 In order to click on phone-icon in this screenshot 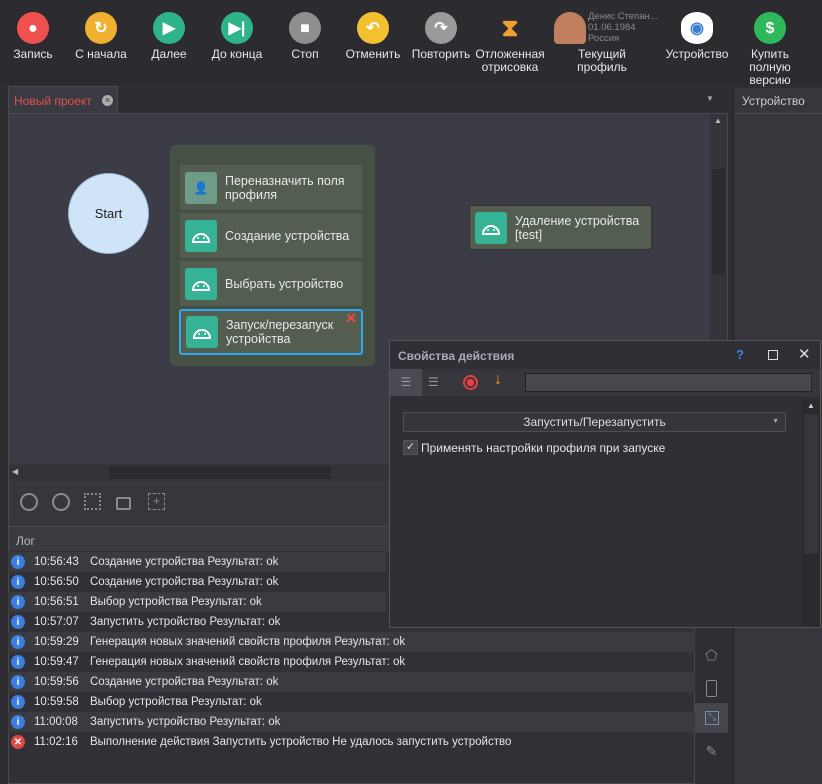, I will do `click(711, 688)`.